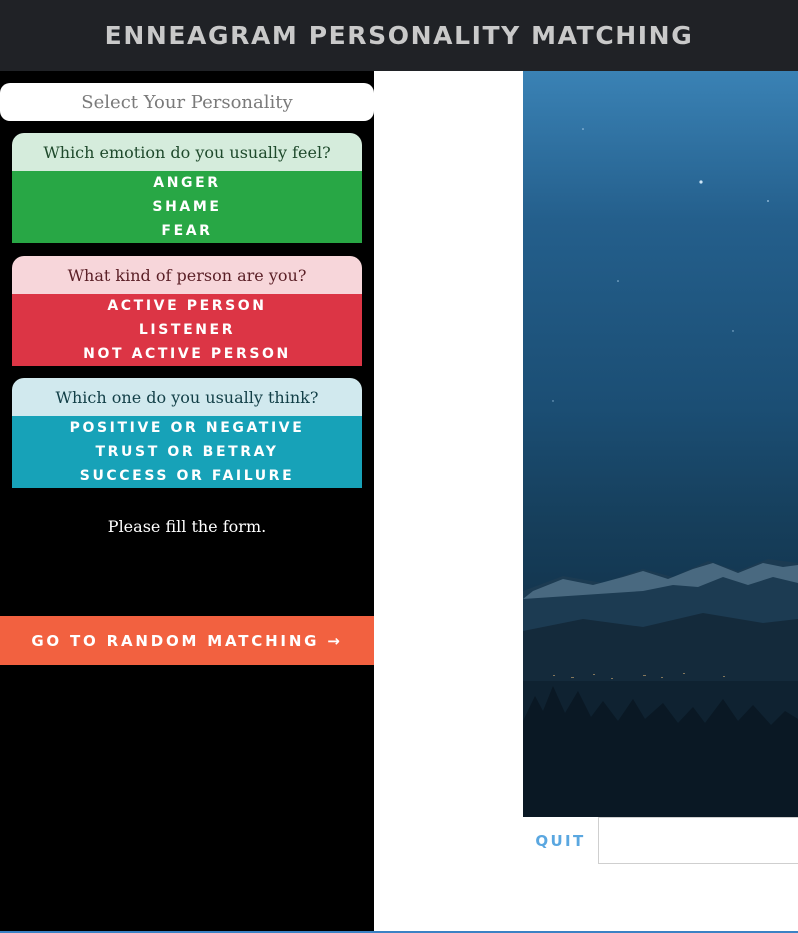 Image resolution: width=798 pixels, height=933 pixels. I want to click on person-type-options: ACTIVE PERSON LISTENER NOT ACTIVE PERSON, so click(187, 330).